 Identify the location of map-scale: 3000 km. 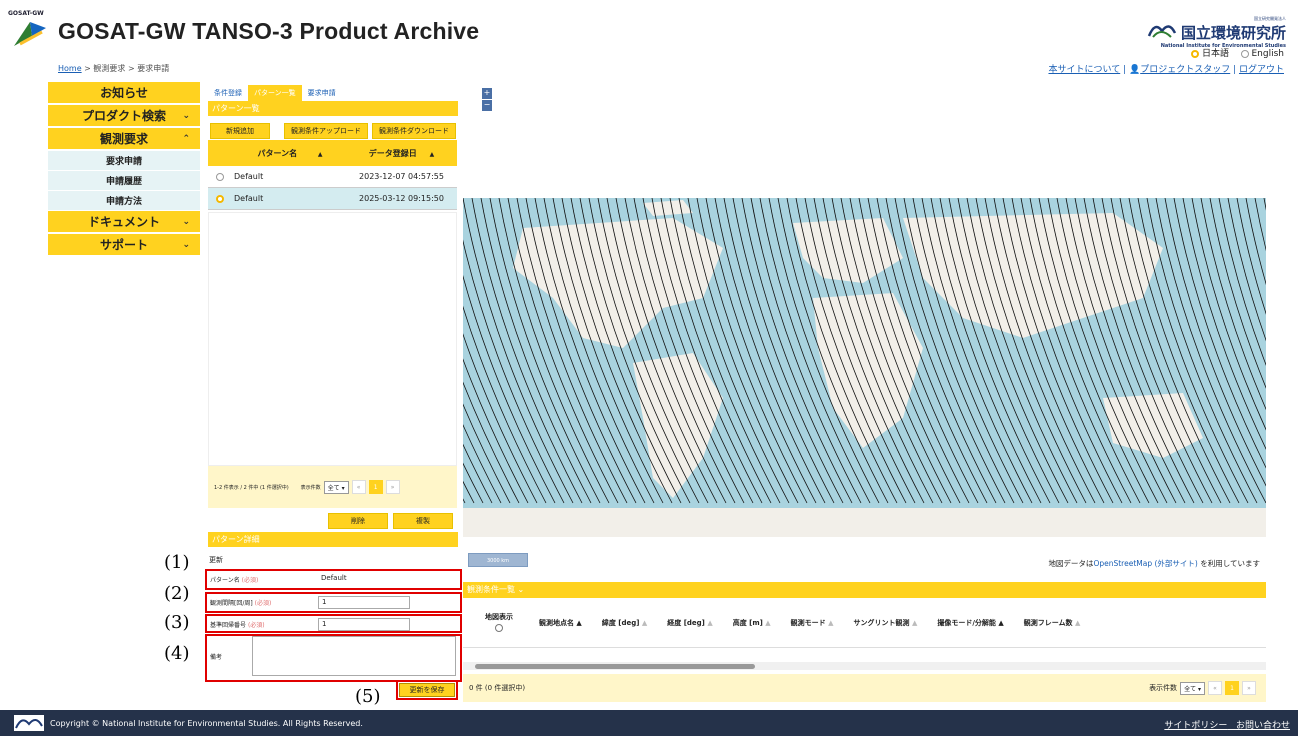
(498, 560).